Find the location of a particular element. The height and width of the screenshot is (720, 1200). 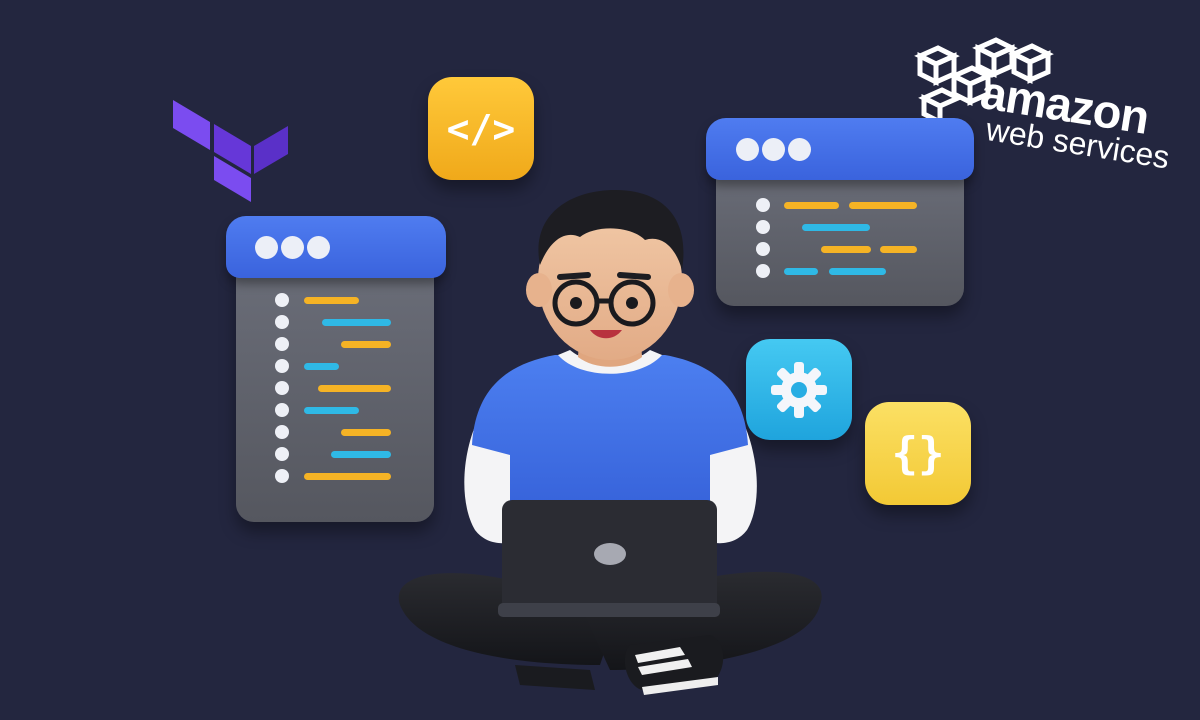

code-tag-icon: </> is located at coordinates (481, 128).